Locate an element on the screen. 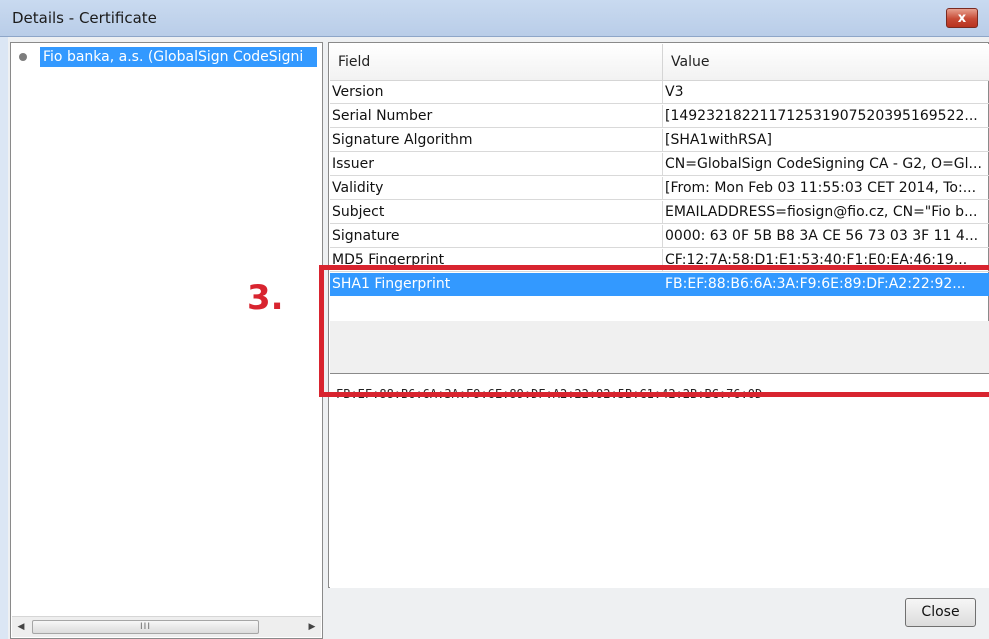 The width and height of the screenshot is (989, 639). close-icon: x is located at coordinates (962, 18).